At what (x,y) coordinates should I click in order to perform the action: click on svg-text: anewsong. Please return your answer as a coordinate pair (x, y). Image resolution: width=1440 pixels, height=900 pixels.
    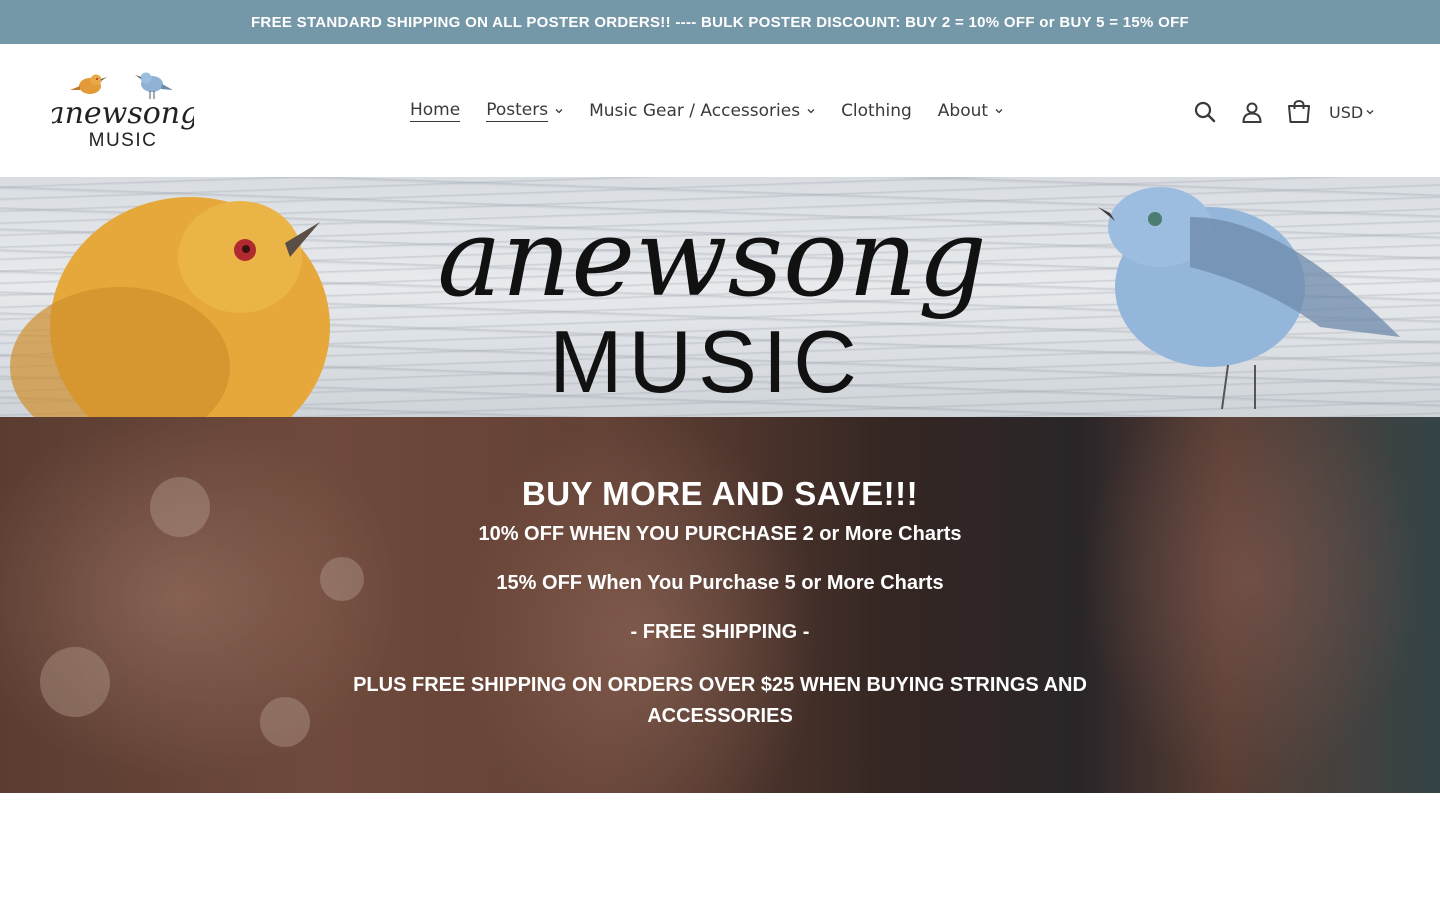
    Looking at the image, I should click on (123, 113).